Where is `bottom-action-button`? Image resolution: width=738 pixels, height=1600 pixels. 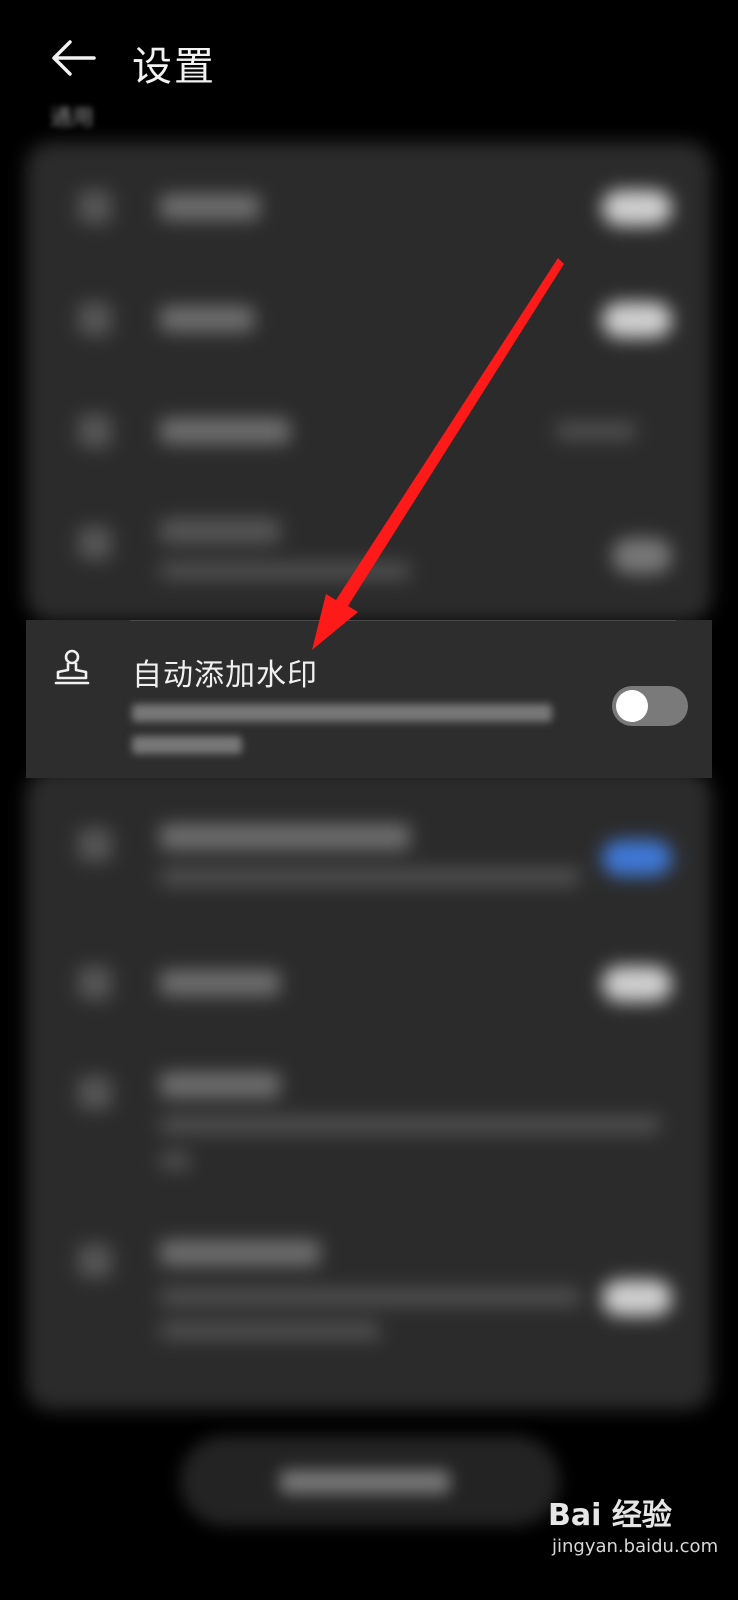 bottom-action-button is located at coordinates (370, 1481).